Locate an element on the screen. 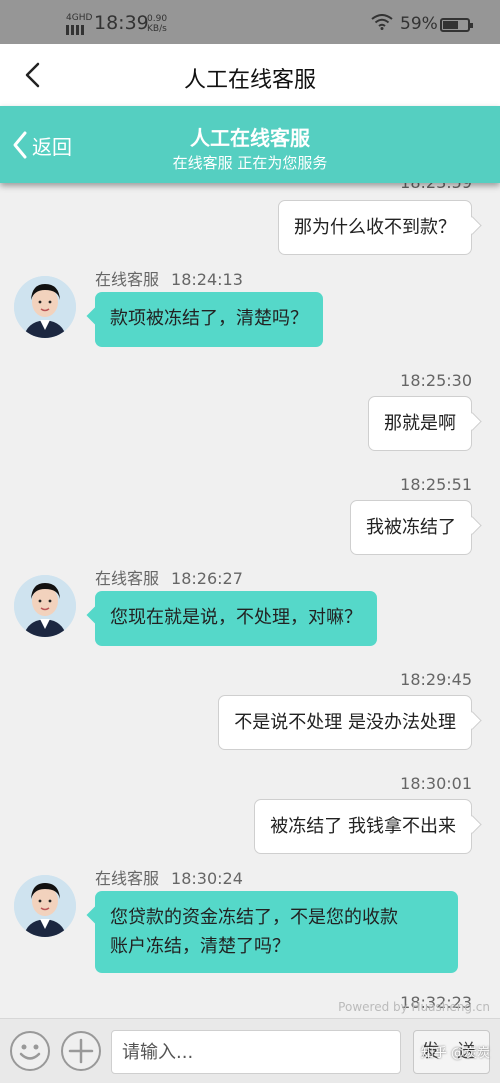 The height and width of the screenshot is (1083, 500). emoji-button is located at coordinates (30, 1051).